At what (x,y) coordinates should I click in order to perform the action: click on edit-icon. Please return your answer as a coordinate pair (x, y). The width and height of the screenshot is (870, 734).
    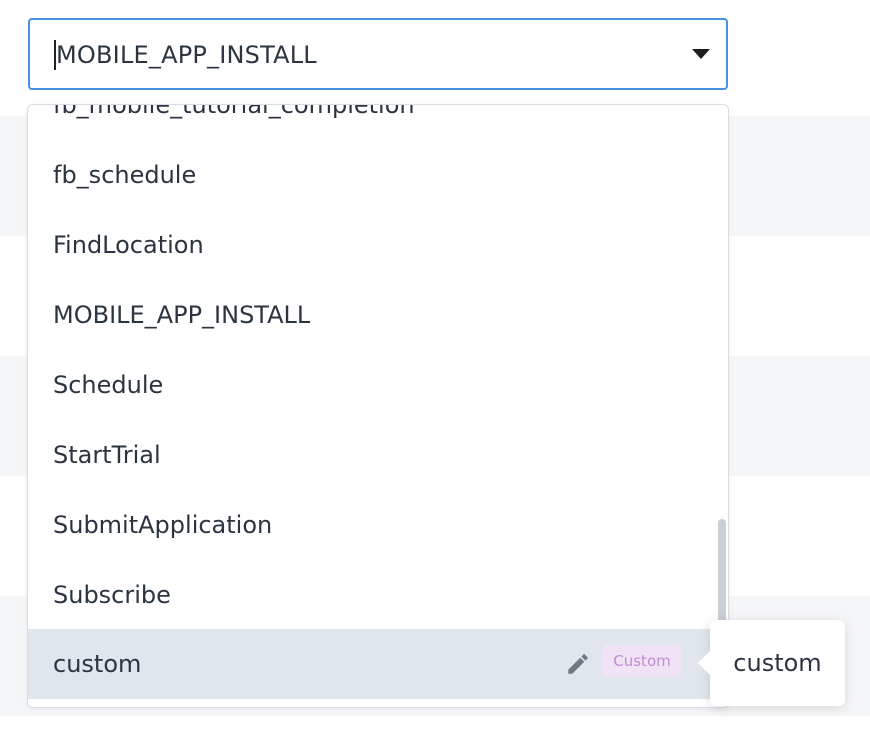
    Looking at the image, I should click on (578, 664).